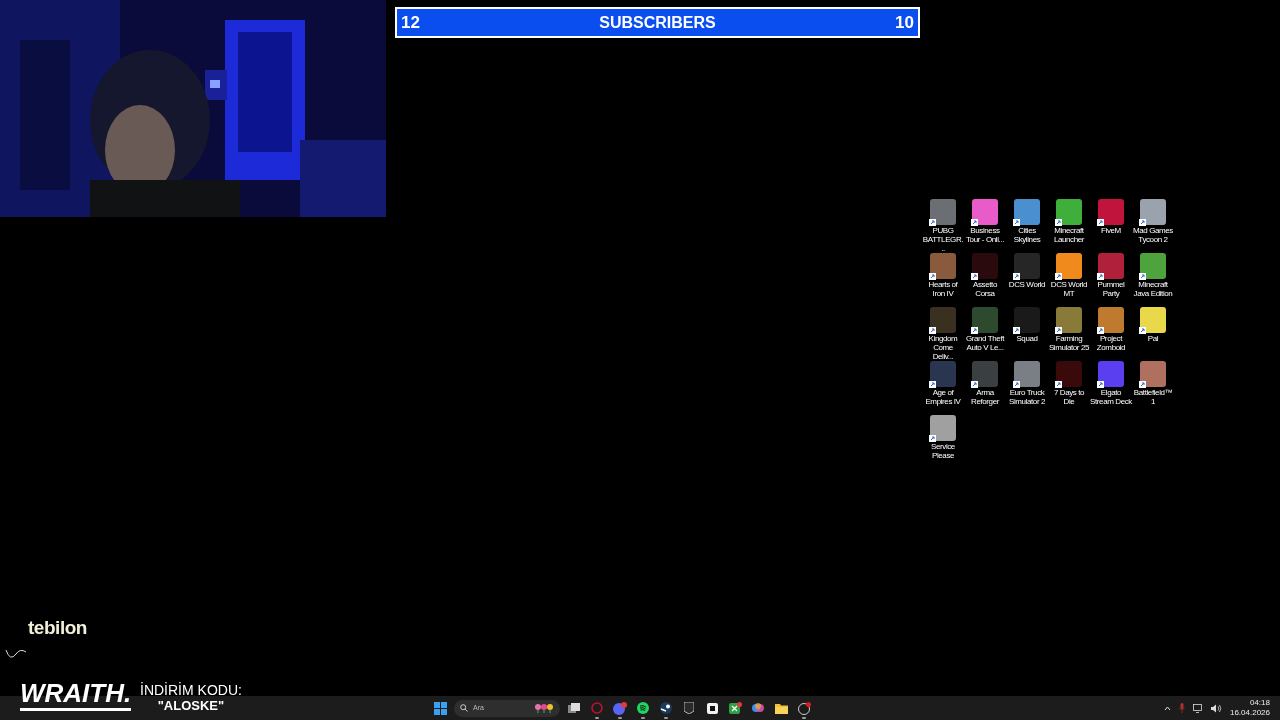  What do you see at coordinates (1167, 708) in the screenshot?
I see `chevron-up-icon` at bounding box center [1167, 708].